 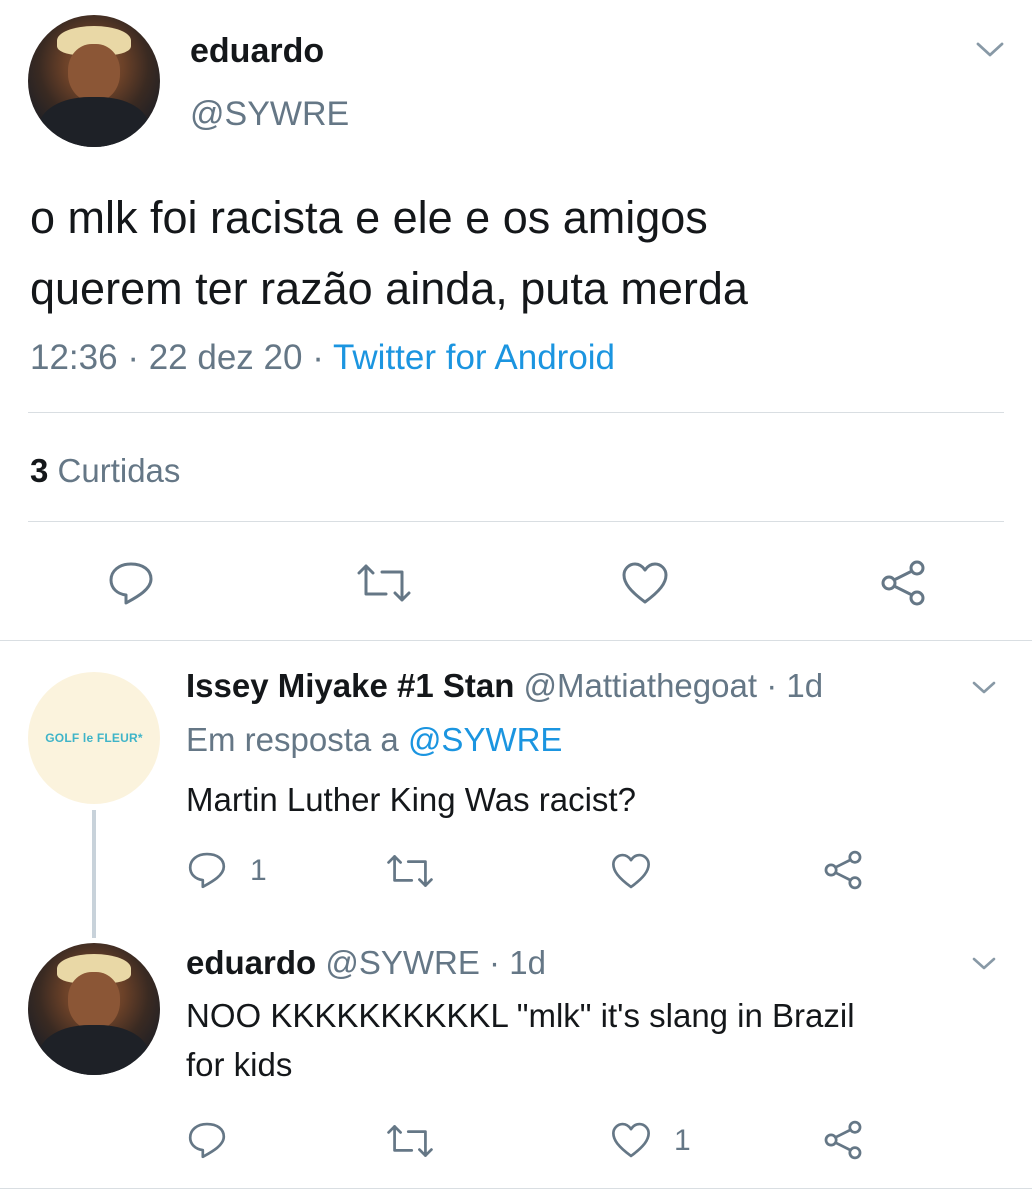 I want to click on reply-text-line-2: for kids, so click(x=239, y=1064).